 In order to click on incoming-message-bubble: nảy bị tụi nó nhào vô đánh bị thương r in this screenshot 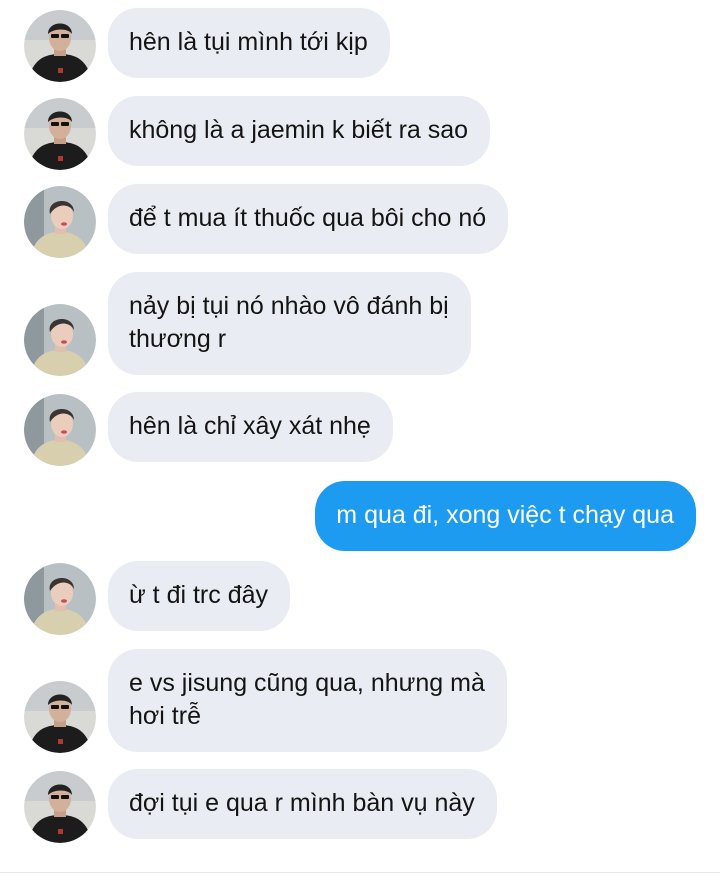, I will do `click(289, 323)`.